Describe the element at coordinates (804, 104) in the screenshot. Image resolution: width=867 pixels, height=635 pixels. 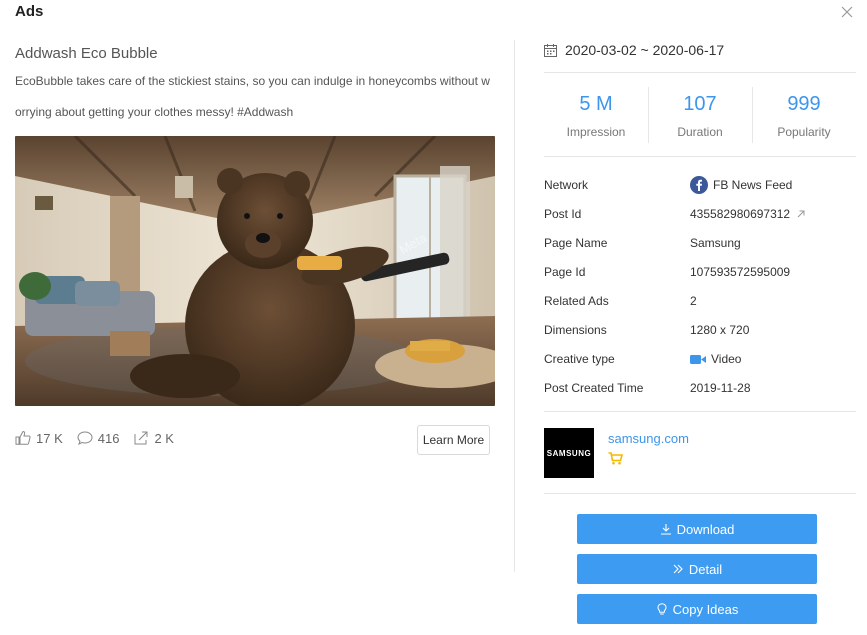
I see `metric-value: 999` at that location.